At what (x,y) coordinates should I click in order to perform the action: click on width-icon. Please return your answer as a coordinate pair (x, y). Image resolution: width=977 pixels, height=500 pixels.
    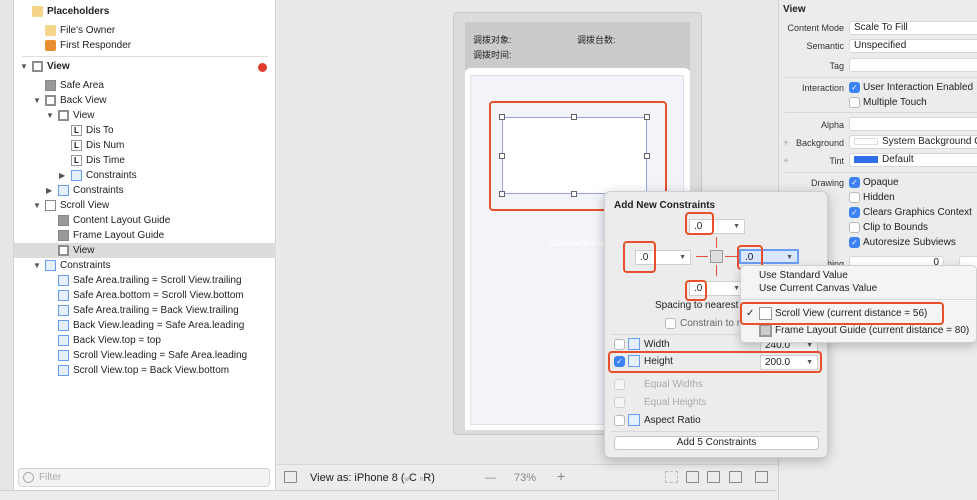
    Looking at the image, I should click on (634, 344).